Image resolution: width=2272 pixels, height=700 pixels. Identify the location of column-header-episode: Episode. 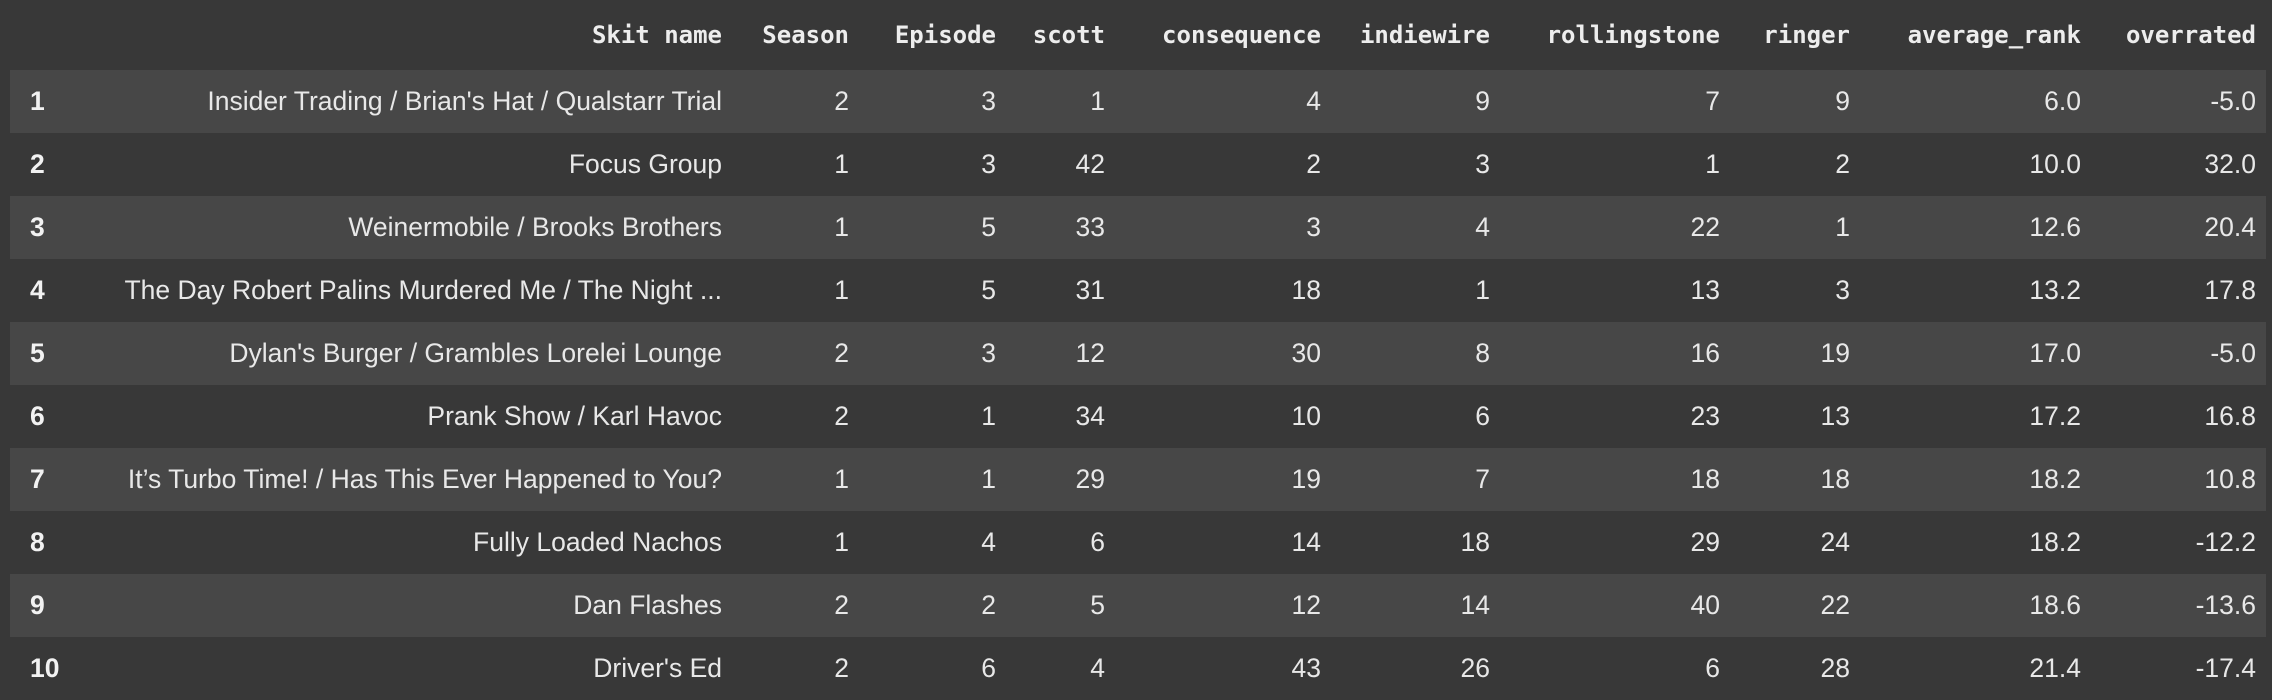
(945, 35).